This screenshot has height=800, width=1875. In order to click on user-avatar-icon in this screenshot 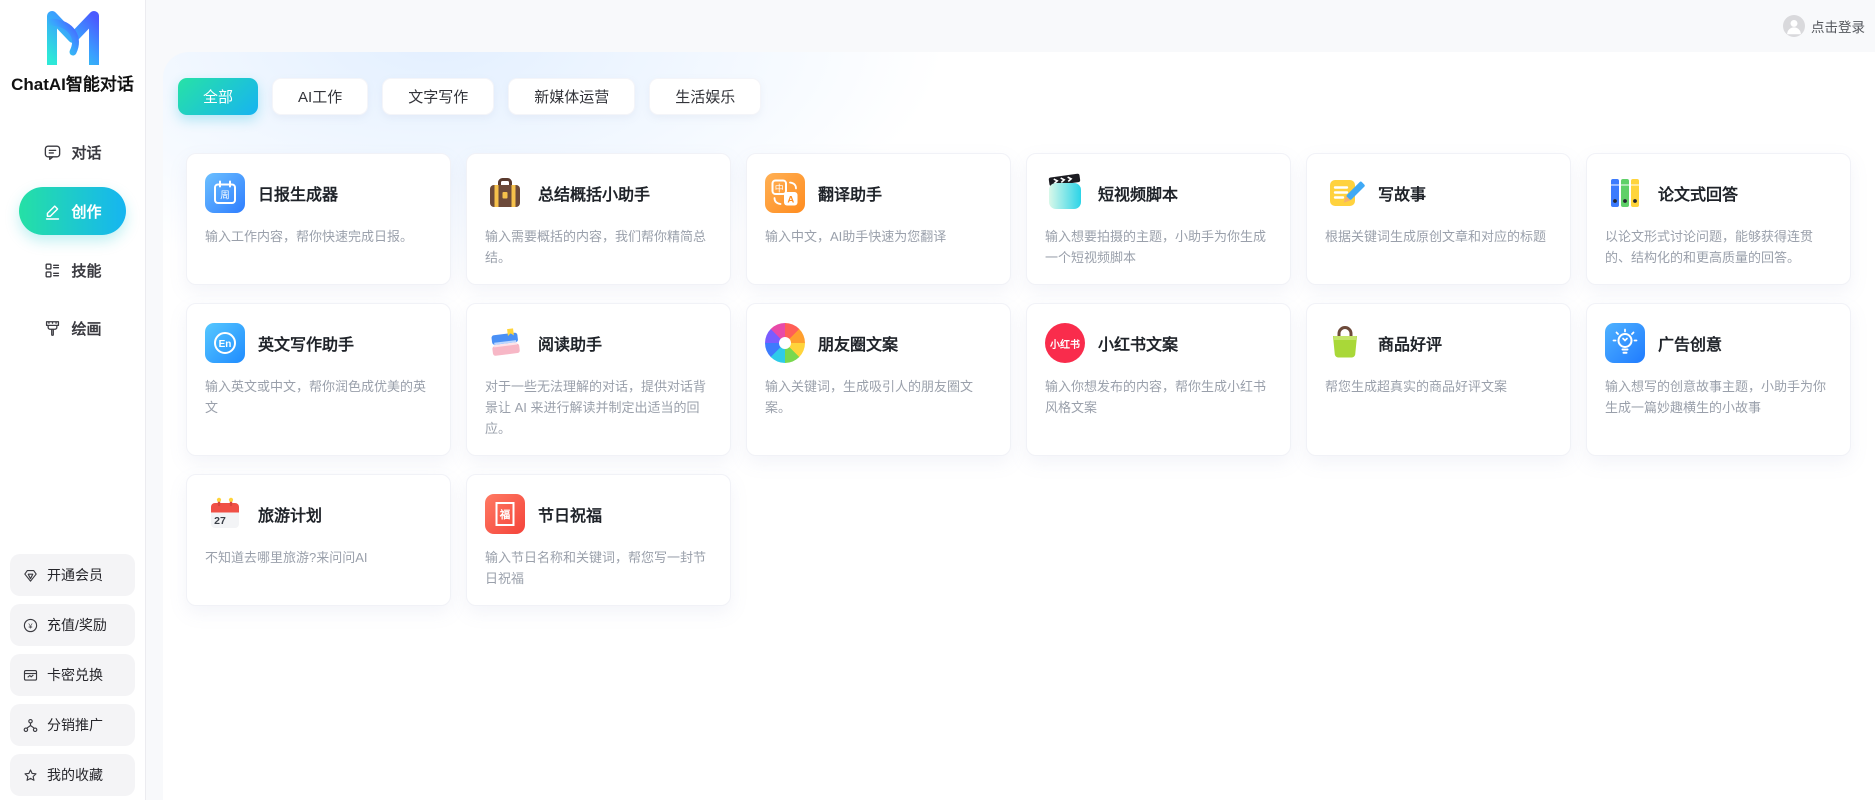, I will do `click(1794, 26)`.